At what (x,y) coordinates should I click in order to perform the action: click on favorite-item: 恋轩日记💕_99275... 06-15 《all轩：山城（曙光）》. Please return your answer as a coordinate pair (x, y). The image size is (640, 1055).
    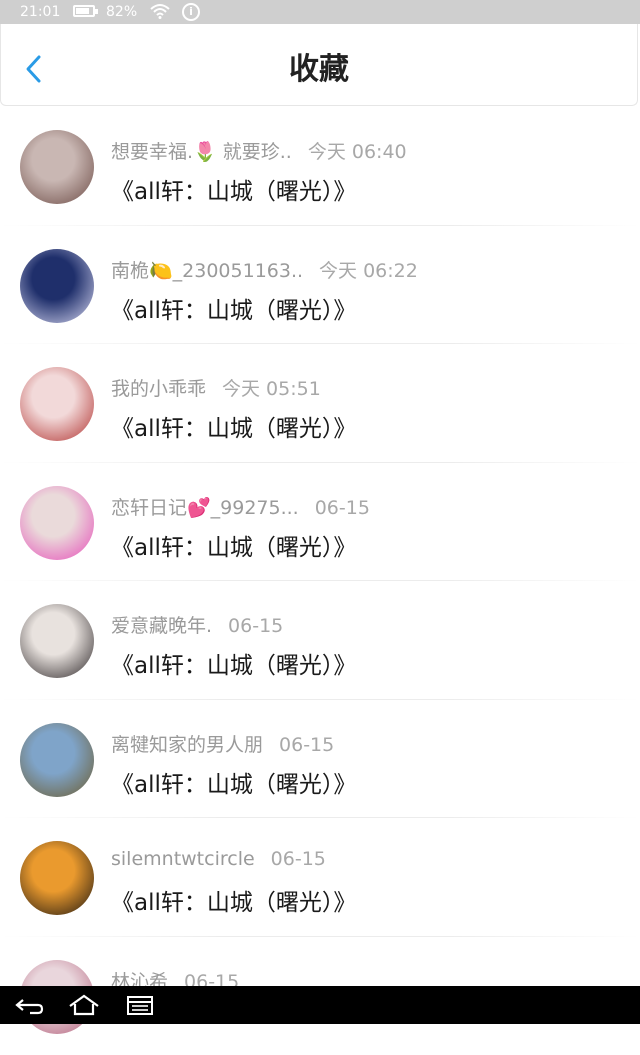
    Looking at the image, I should click on (320, 522).